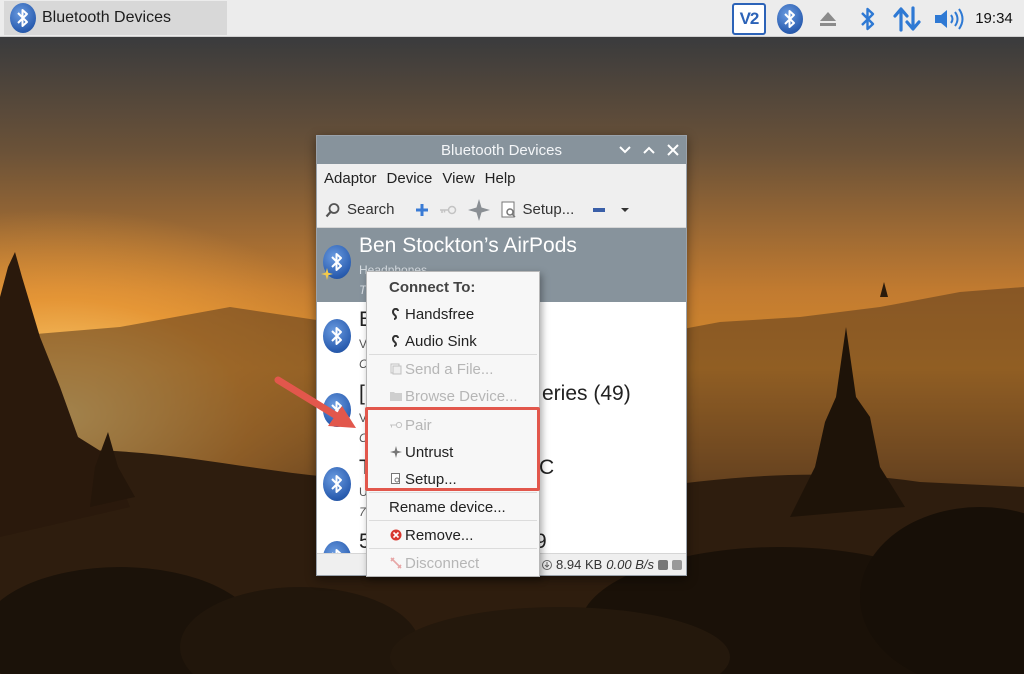  What do you see at coordinates (371, 209) in the screenshot?
I see `search-button-label: Search` at bounding box center [371, 209].